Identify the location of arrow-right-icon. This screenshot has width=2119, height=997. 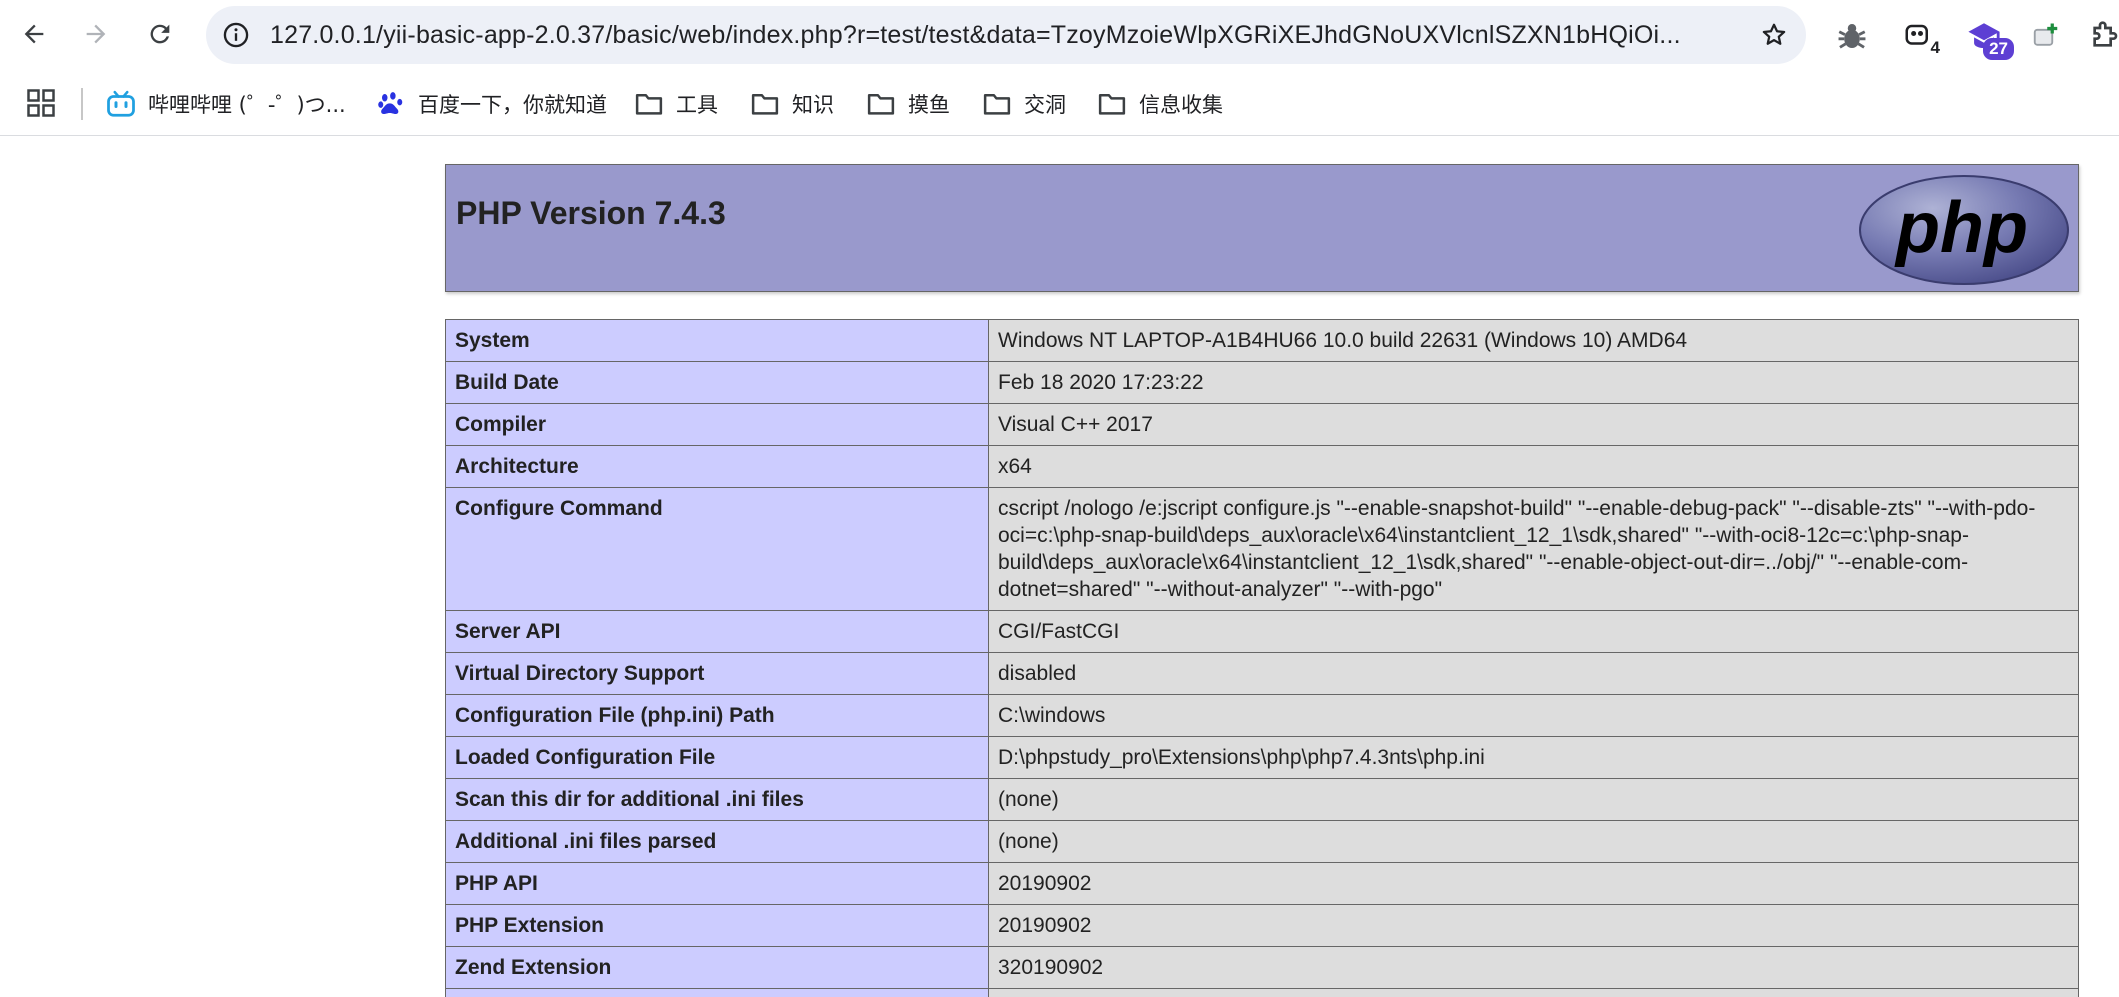
(96, 34).